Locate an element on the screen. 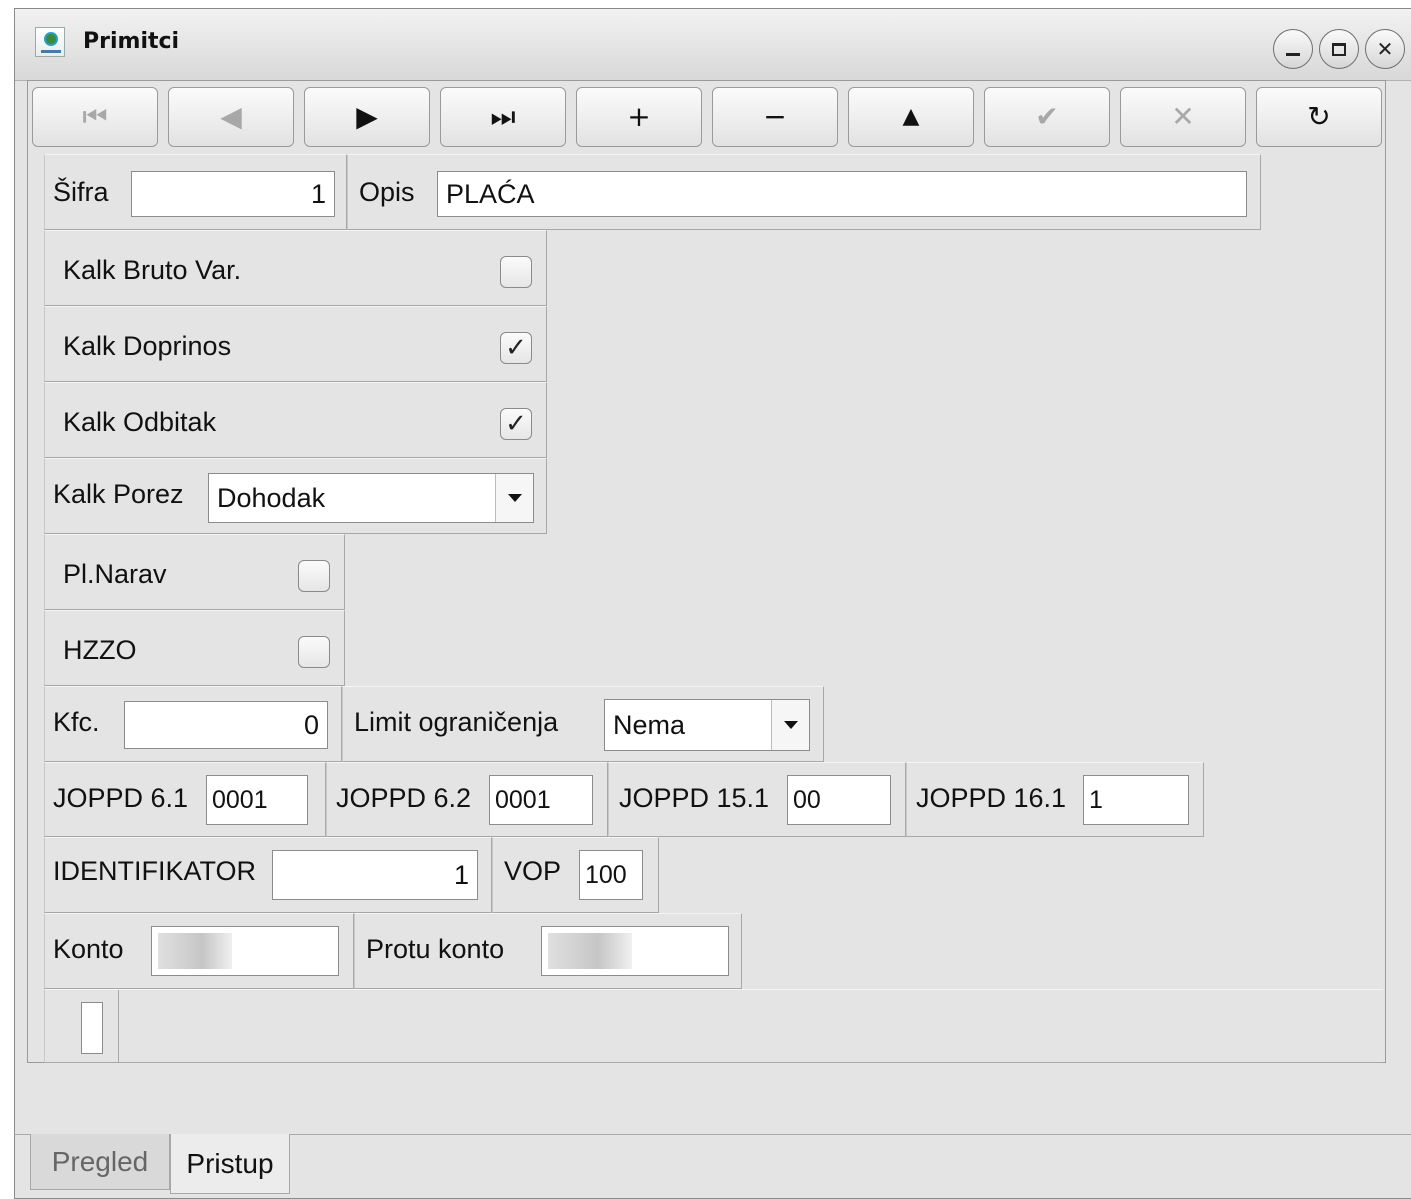 The width and height of the screenshot is (1411, 1199). empty-area is located at coordinates (706, 1099).